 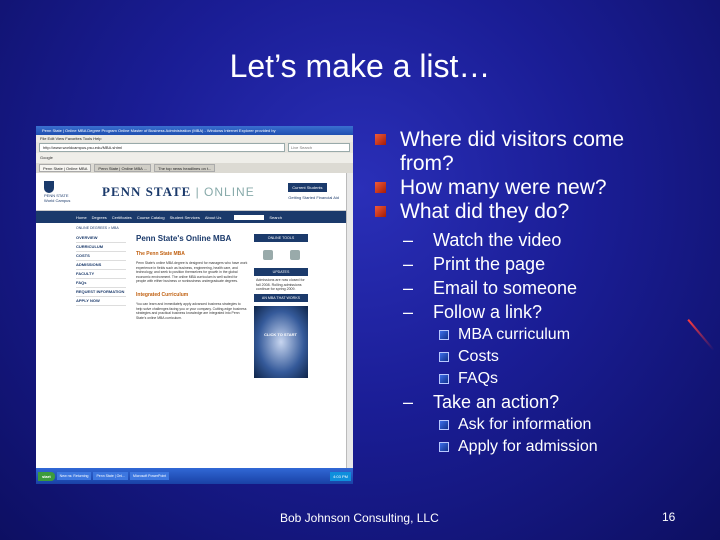 What do you see at coordinates (162, 147) in the screenshot?
I see `url-field: http://www.worldcampus.psu.edu/MBA.shtml` at bounding box center [162, 147].